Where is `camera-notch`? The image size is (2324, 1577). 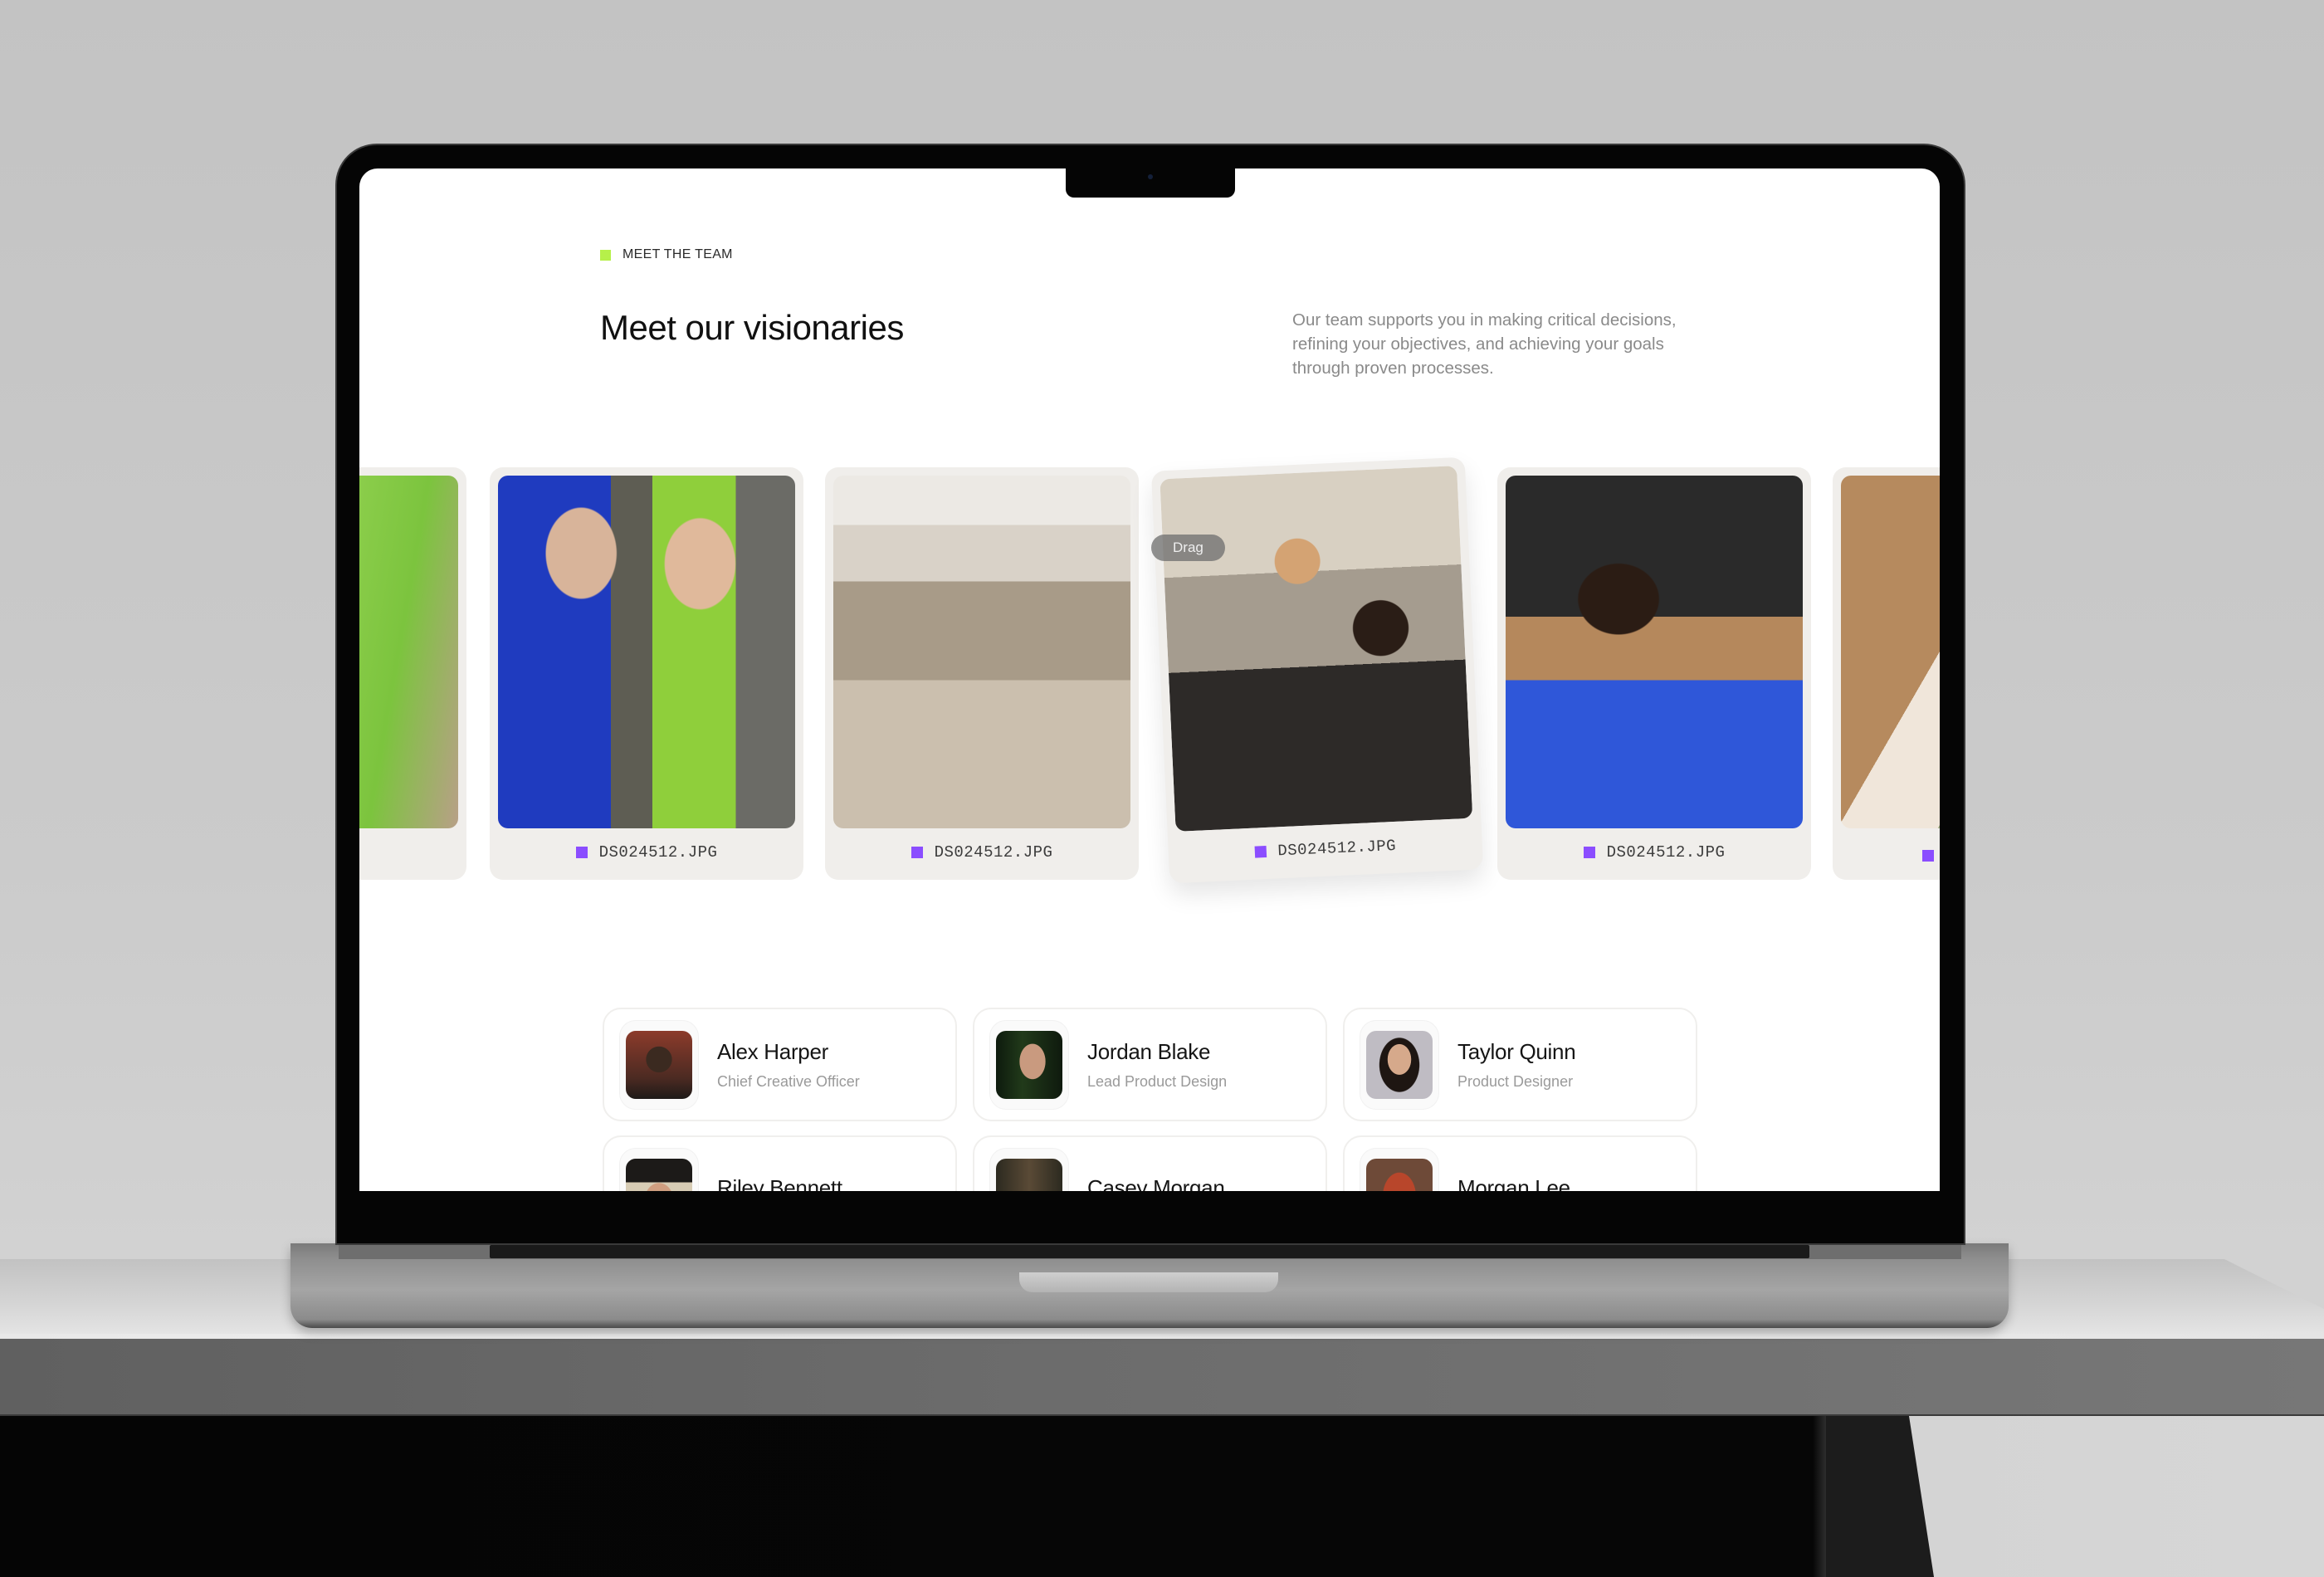 camera-notch is located at coordinates (1150, 182).